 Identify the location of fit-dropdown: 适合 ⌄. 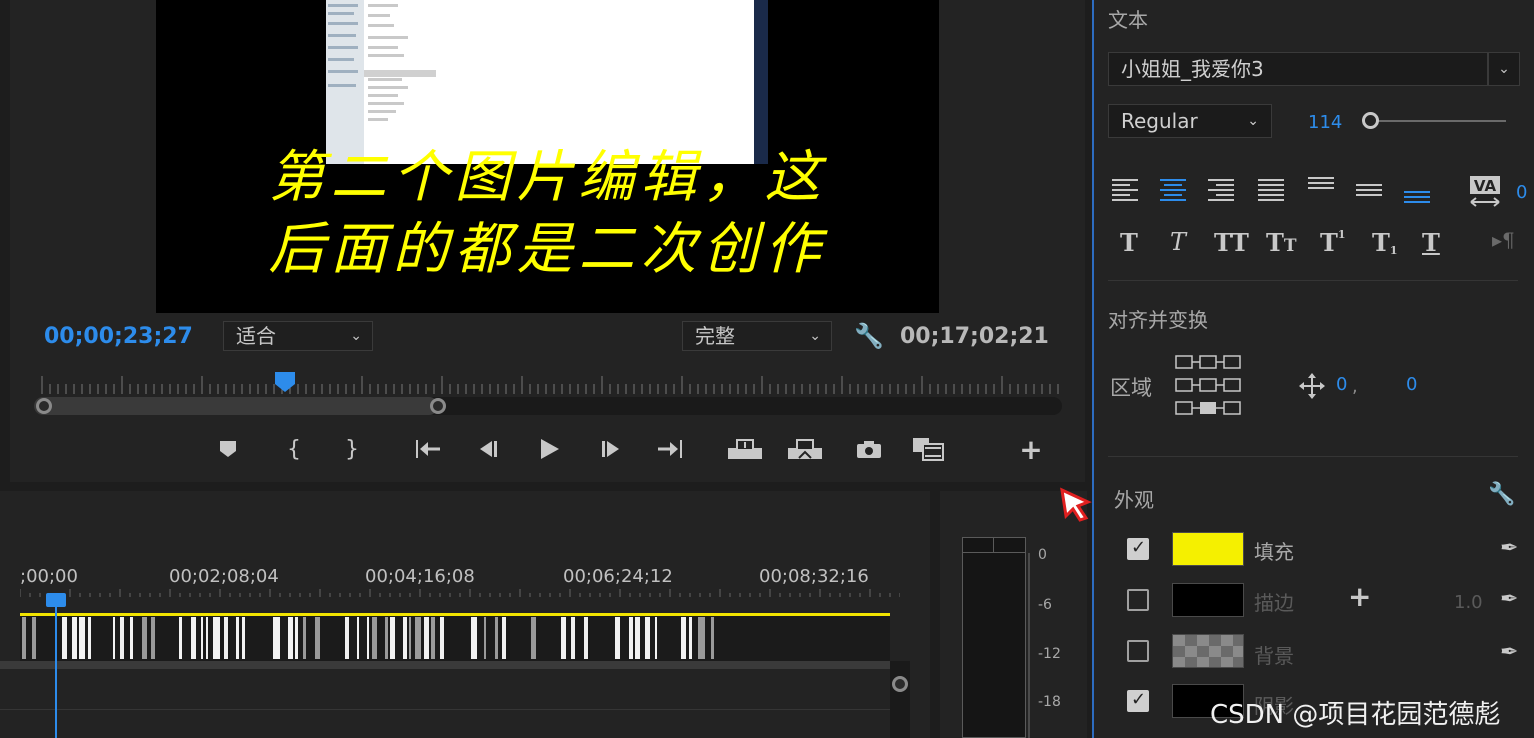
(298, 336).